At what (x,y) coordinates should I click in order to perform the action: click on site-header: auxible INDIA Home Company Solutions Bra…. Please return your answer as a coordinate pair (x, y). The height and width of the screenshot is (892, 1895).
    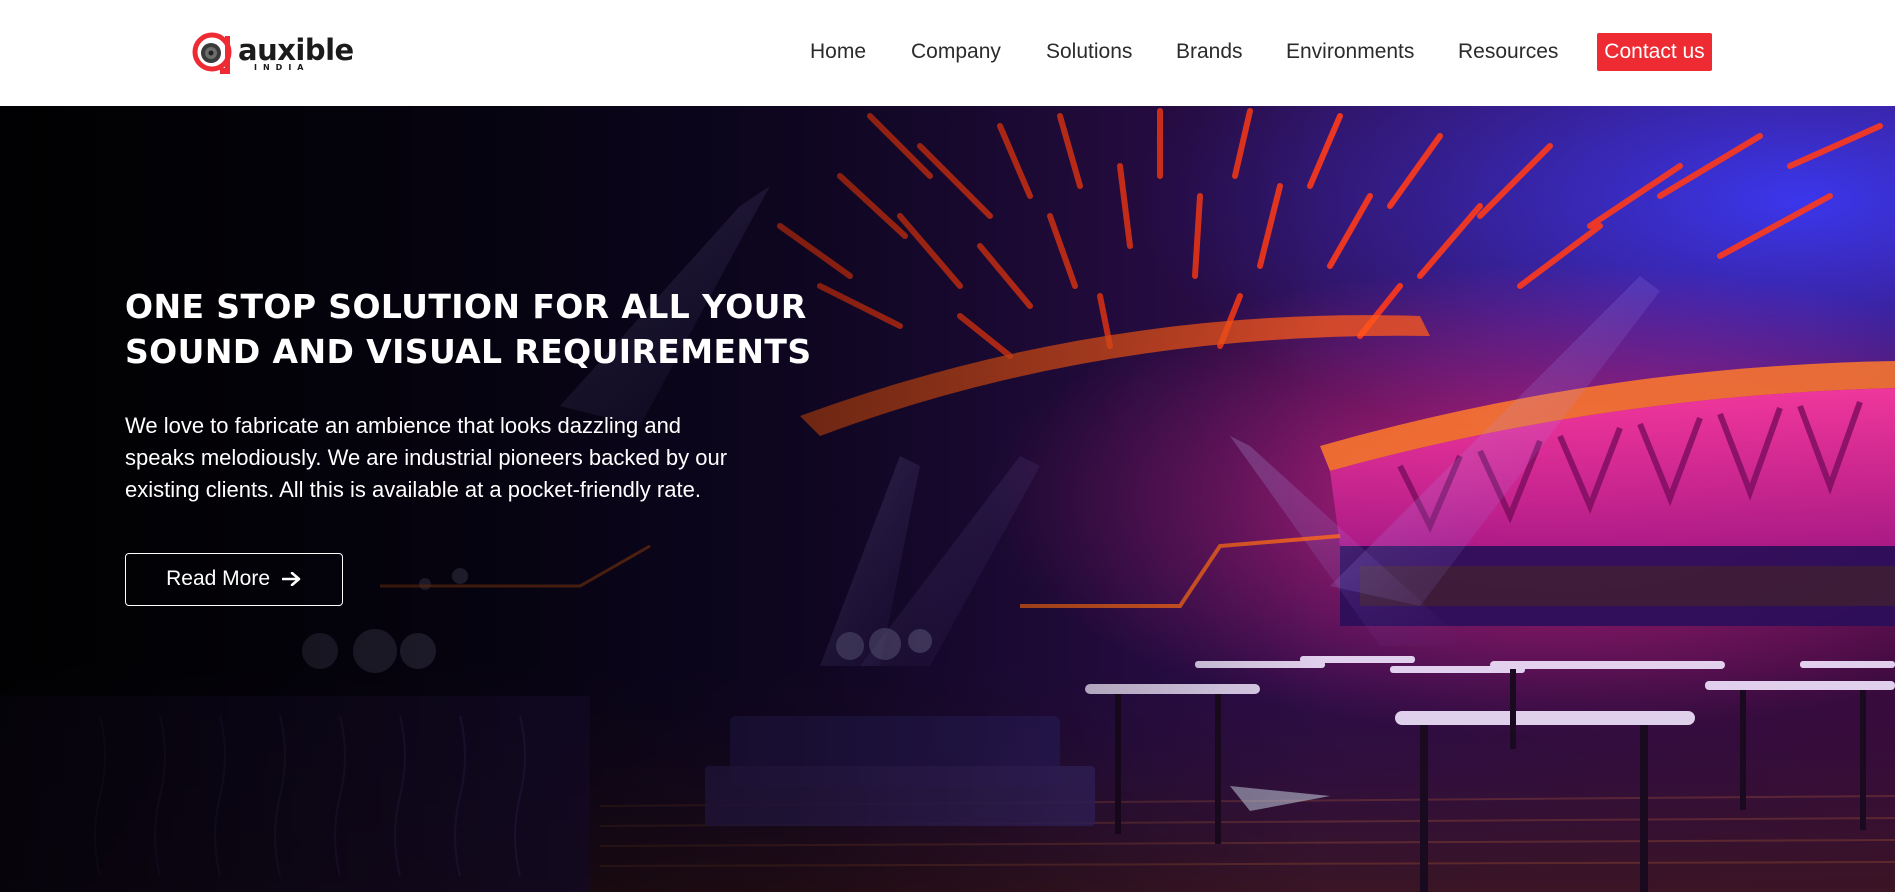
    Looking at the image, I should click on (947, 53).